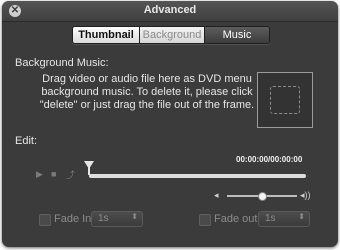 The width and height of the screenshot is (340, 250). Describe the element at coordinates (26, 141) in the screenshot. I see `edit-heading: Edit:` at that location.